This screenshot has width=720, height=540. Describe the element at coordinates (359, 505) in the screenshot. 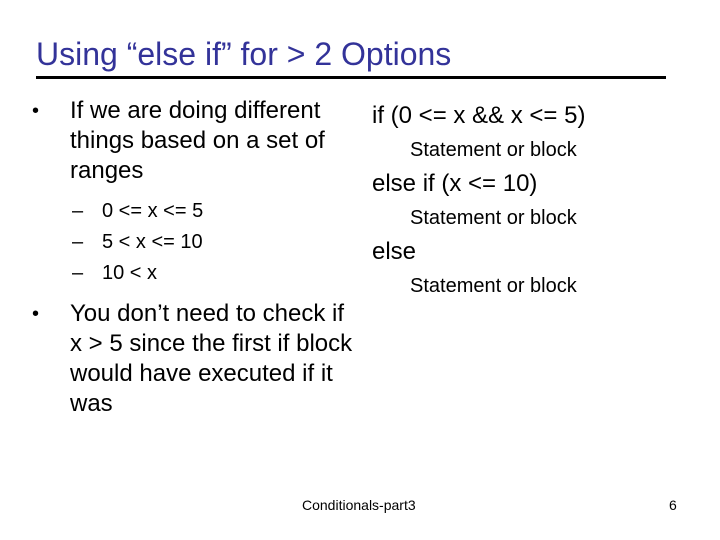

I see `footer-title: Conditionals-part3` at that location.